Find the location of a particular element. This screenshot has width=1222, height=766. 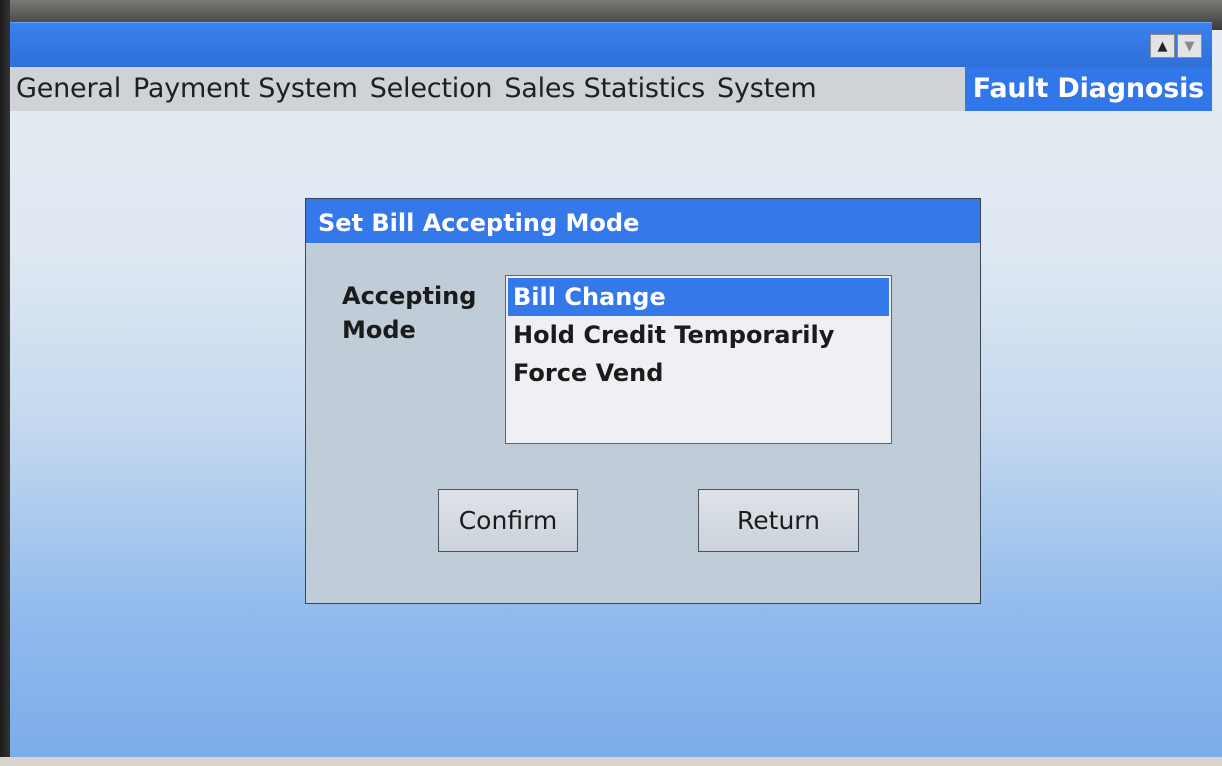

accepting-mode-label: Accepting Mode is located at coordinates (409, 313).